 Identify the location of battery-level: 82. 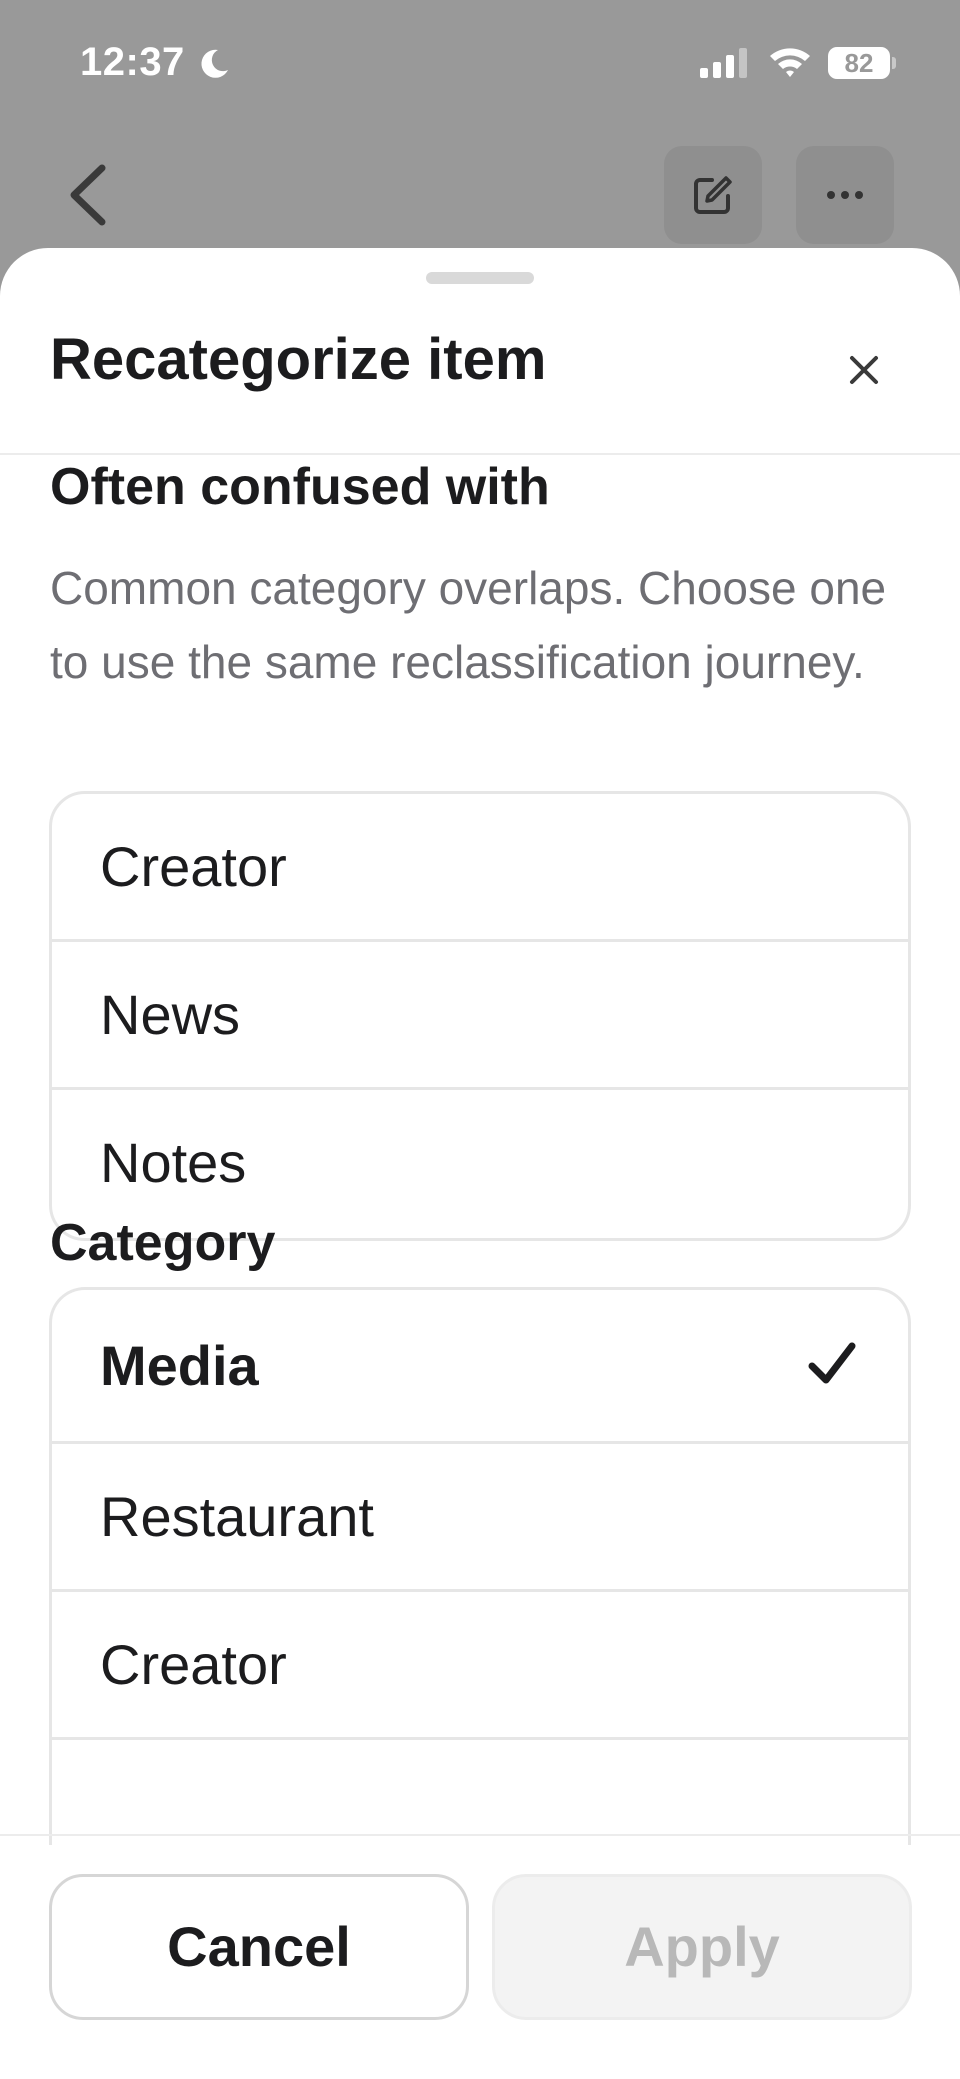
(859, 63).